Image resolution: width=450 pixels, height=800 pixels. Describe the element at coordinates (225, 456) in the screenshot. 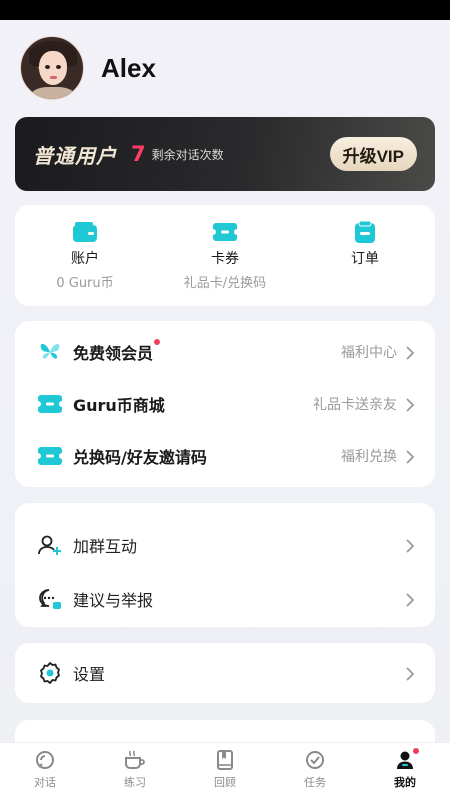

I see `menu-redeem-code: 兑换码/好友邀请码 福利兑换` at that location.